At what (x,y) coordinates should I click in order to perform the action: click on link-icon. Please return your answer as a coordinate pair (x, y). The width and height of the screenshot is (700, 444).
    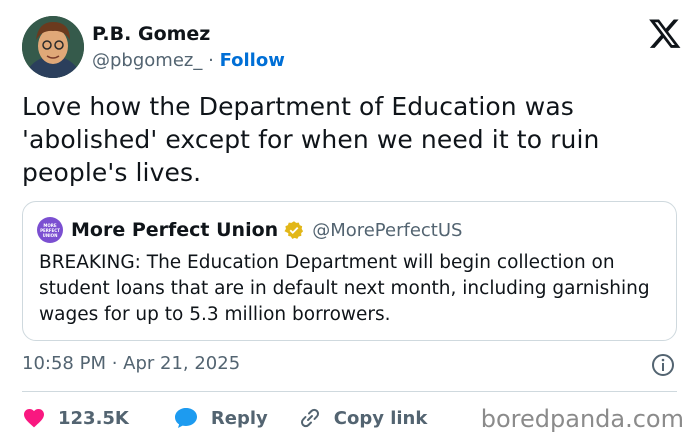
    Looking at the image, I should click on (309, 418).